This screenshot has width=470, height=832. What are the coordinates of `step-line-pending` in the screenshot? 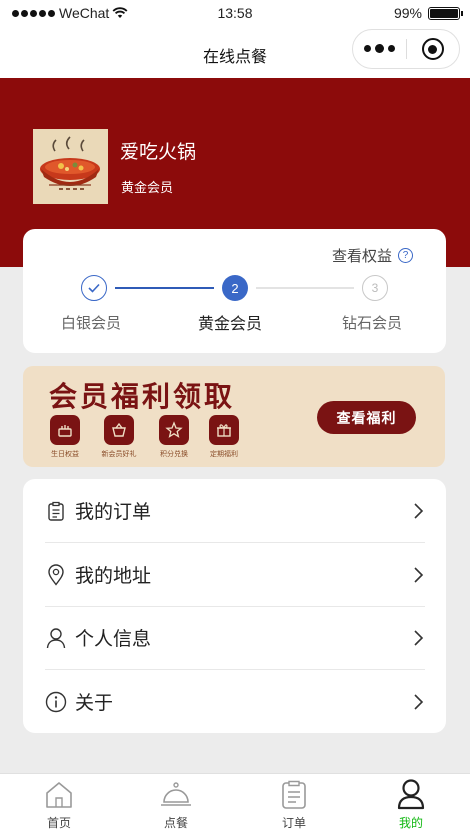 It's located at (305, 288).